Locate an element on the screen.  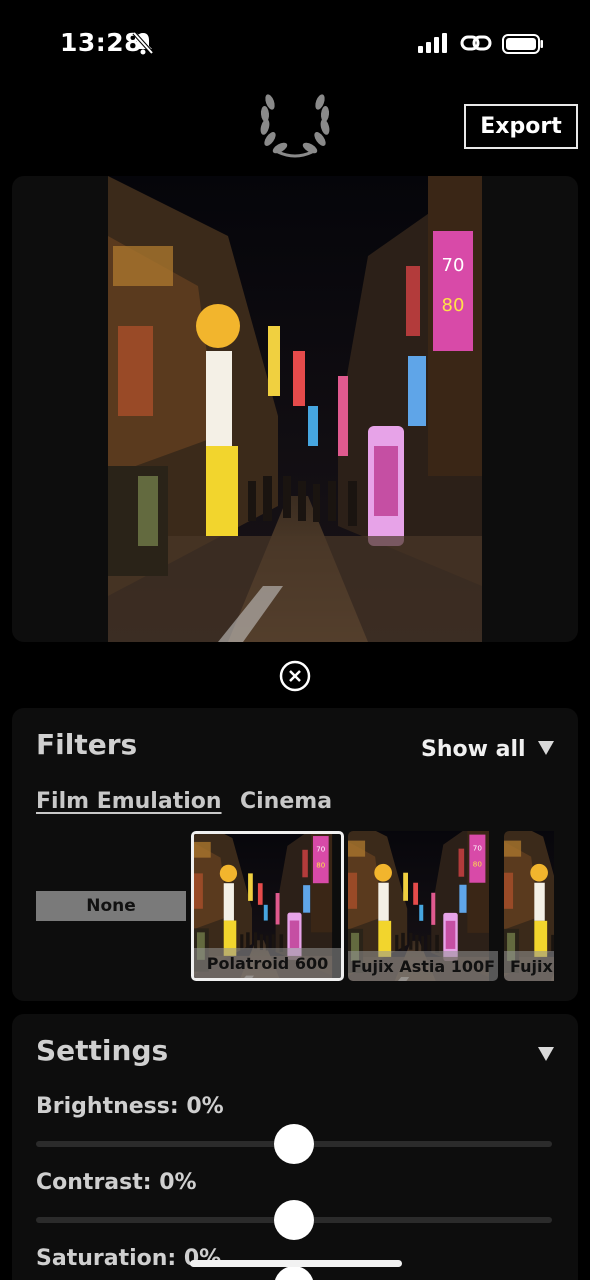
contrast-label: Contrast: 0% is located at coordinates (116, 1182).